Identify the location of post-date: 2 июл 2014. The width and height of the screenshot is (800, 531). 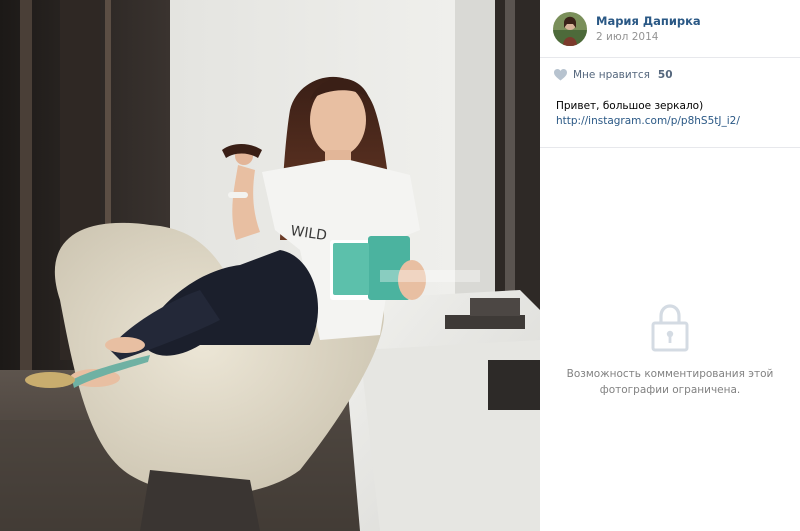
(648, 37).